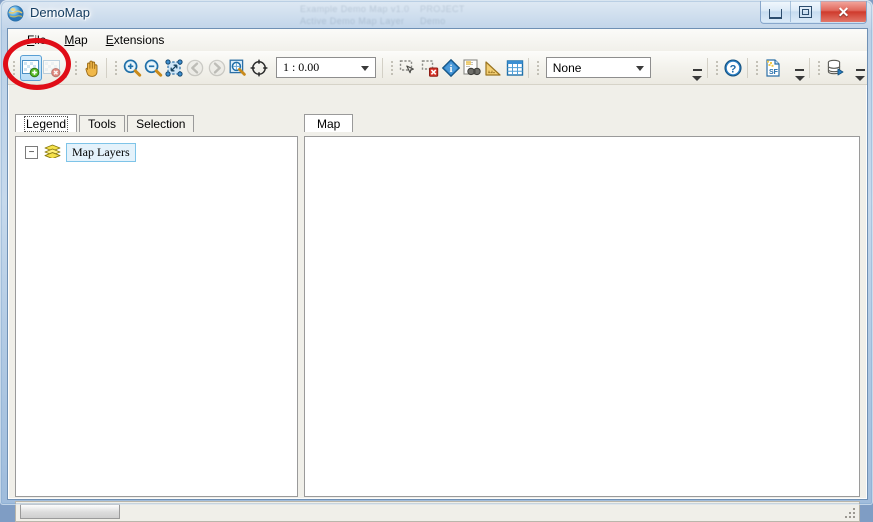  I want to click on identify-button: i, so click(450, 68).